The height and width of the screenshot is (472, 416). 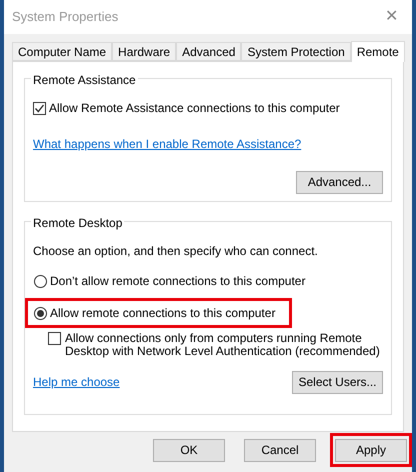 What do you see at coordinates (223, 345) in the screenshot?
I see `checkbox-label: Allow connections only from computers running Remote Desktop with Network Level Authentication (recommended)` at bounding box center [223, 345].